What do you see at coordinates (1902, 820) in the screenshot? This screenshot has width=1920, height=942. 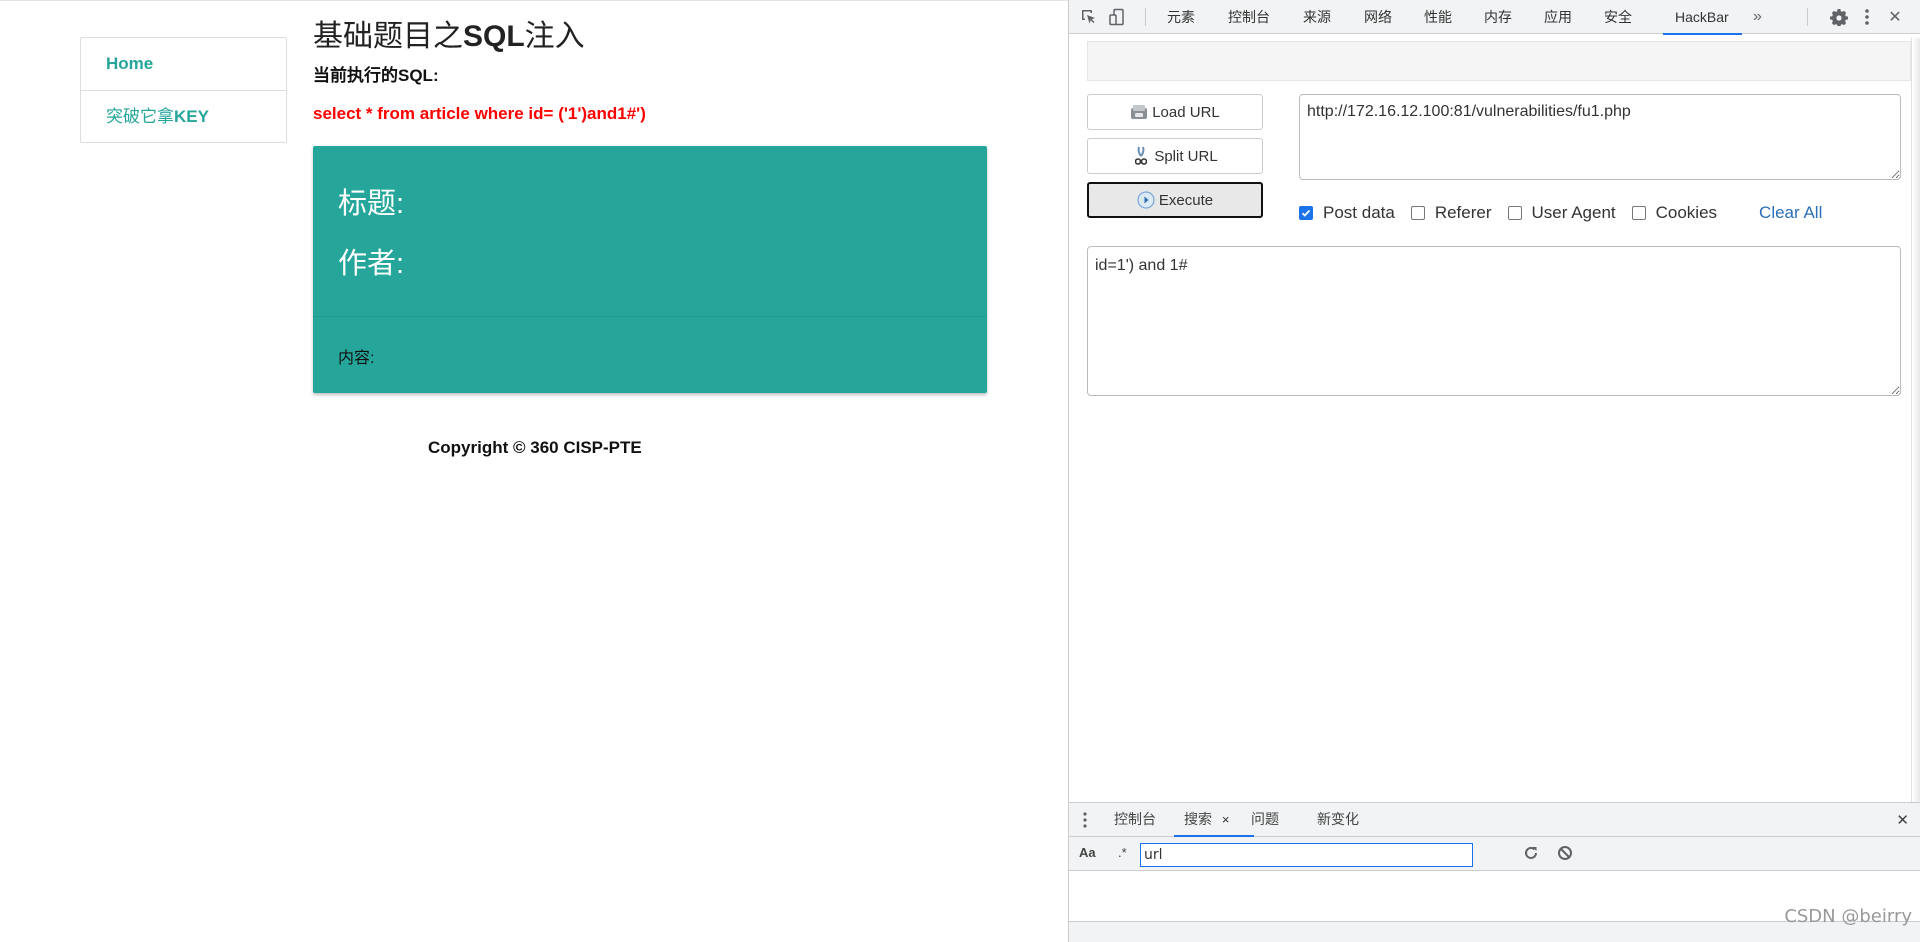 I see `close-drawer-icon: ✕` at bounding box center [1902, 820].